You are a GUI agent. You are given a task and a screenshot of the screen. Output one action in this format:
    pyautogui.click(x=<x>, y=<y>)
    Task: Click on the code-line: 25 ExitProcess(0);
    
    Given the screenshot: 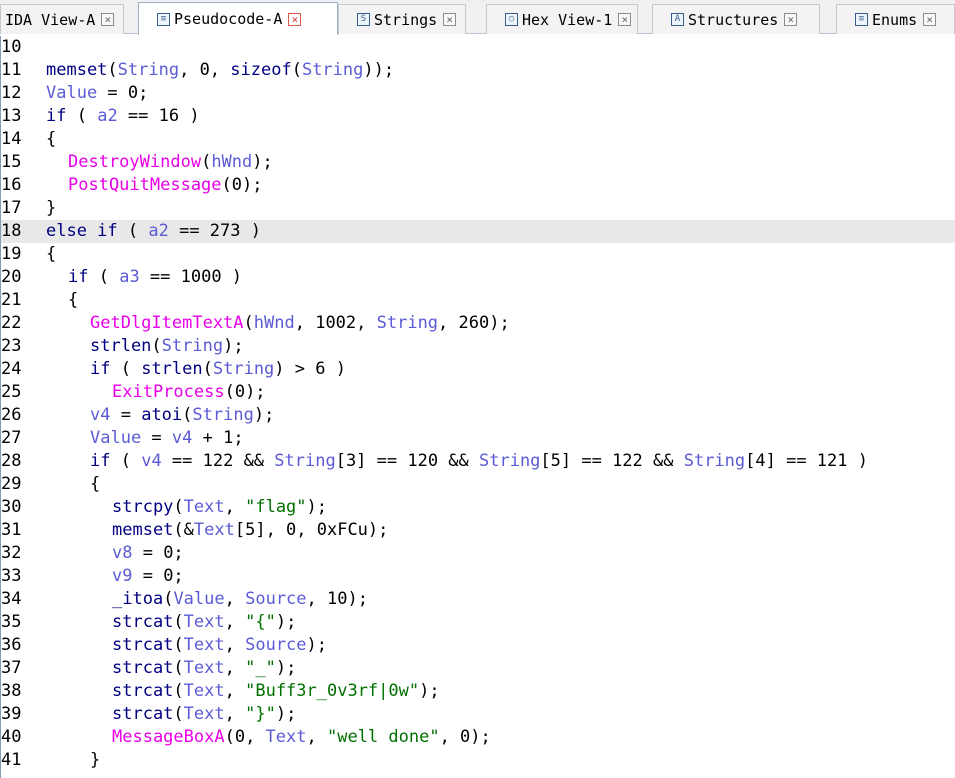 What is the action you would take?
    pyautogui.click(x=478, y=392)
    